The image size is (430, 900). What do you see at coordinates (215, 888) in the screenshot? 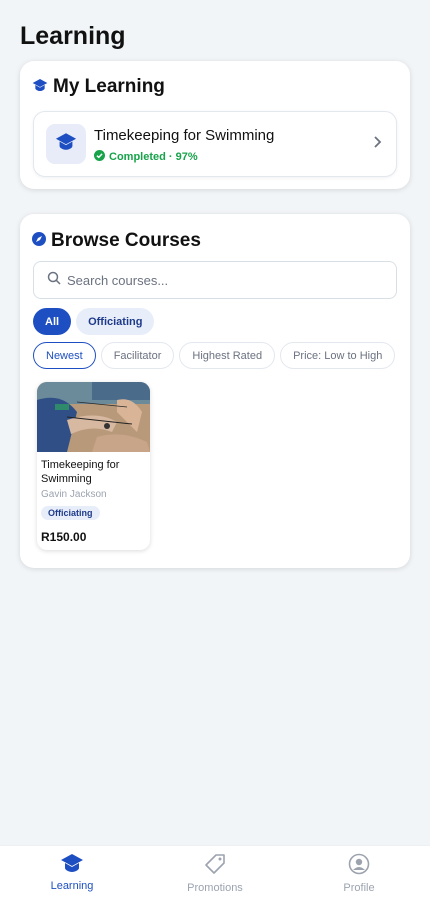
I see `nav-promotions-label: Promotions` at bounding box center [215, 888].